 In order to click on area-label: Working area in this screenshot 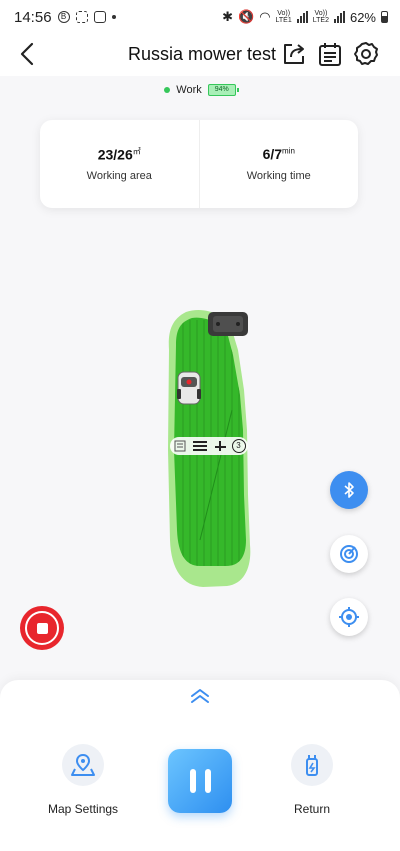, I will do `click(119, 176)`.